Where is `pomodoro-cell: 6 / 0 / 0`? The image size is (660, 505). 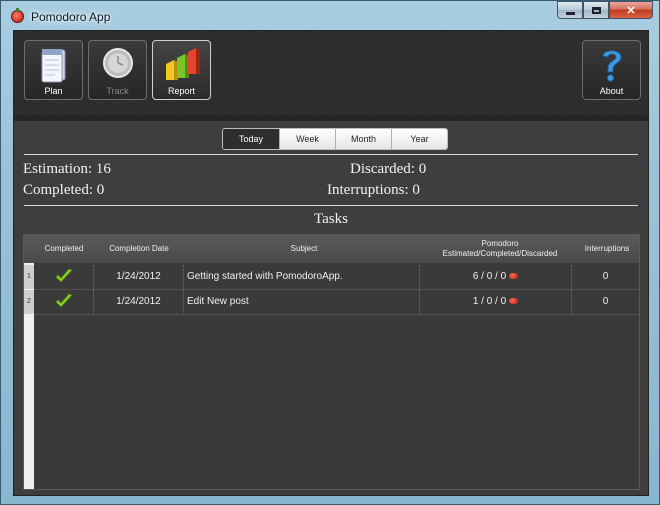
pomodoro-cell: 6 / 0 / 0 is located at coordinates (496, 277).